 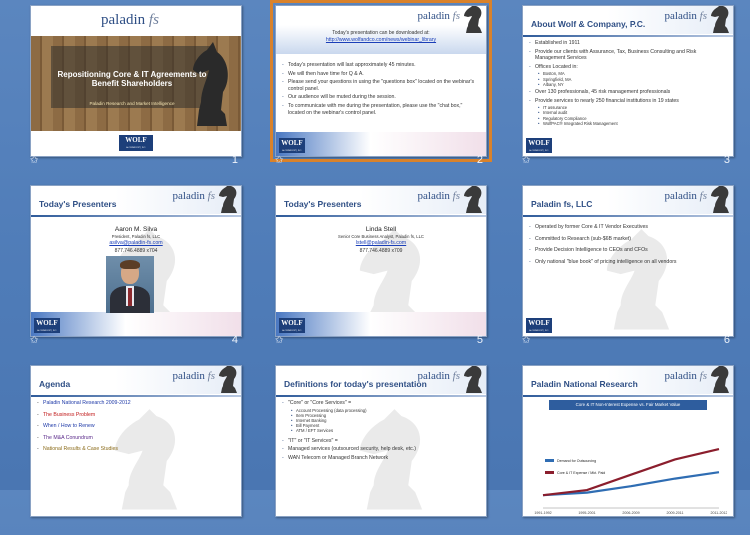 What do you see at coordinates (381, 243) in the screenshot?
I see `presenter-email: lstell@paladin-fs.com` at bounding box center [381, 243].